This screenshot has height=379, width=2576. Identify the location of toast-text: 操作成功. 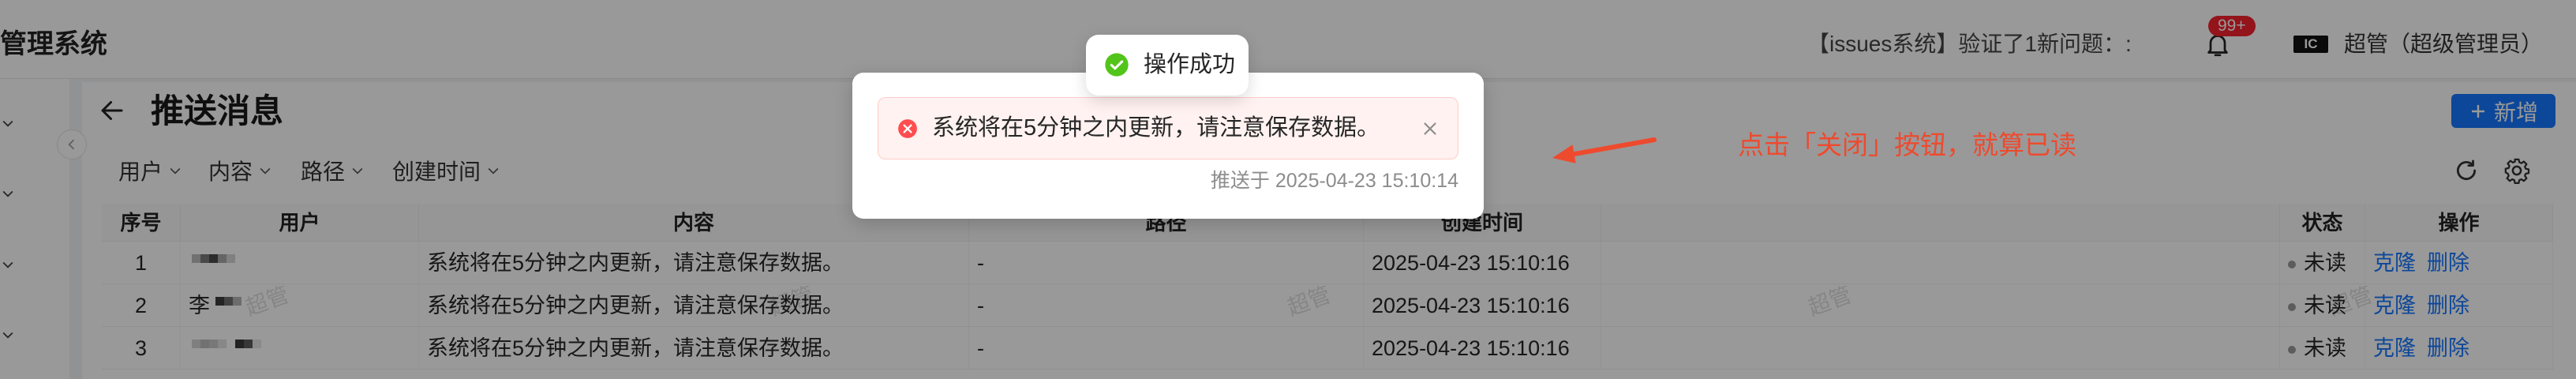
(1190, 64).